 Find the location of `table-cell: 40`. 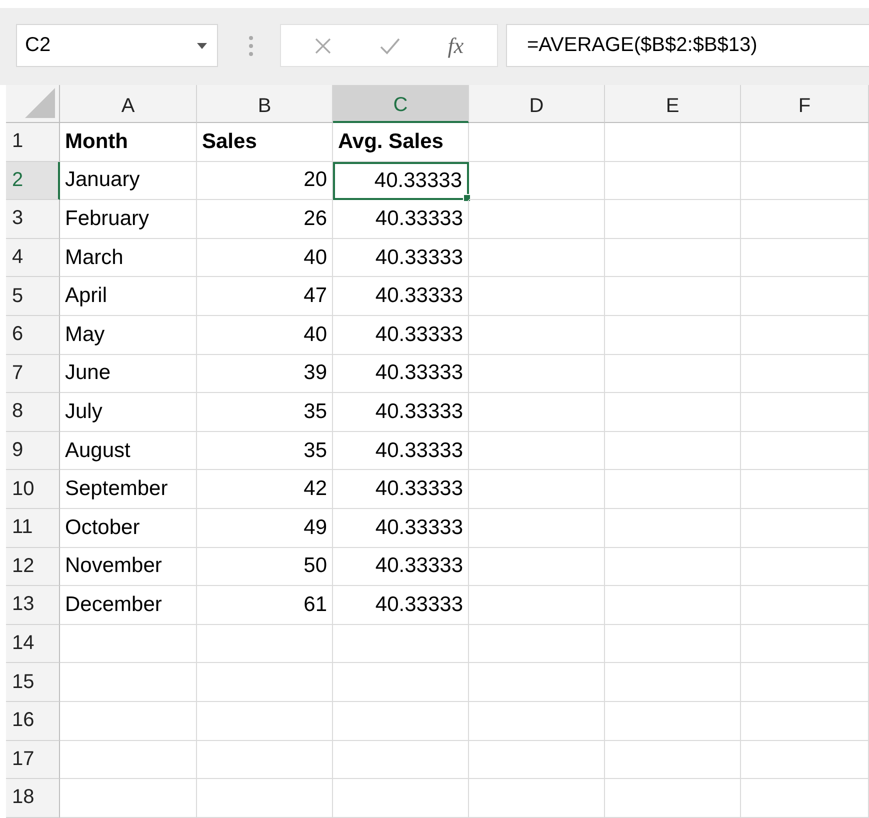

table-cell: 40 is located at coordinates (265, 335).